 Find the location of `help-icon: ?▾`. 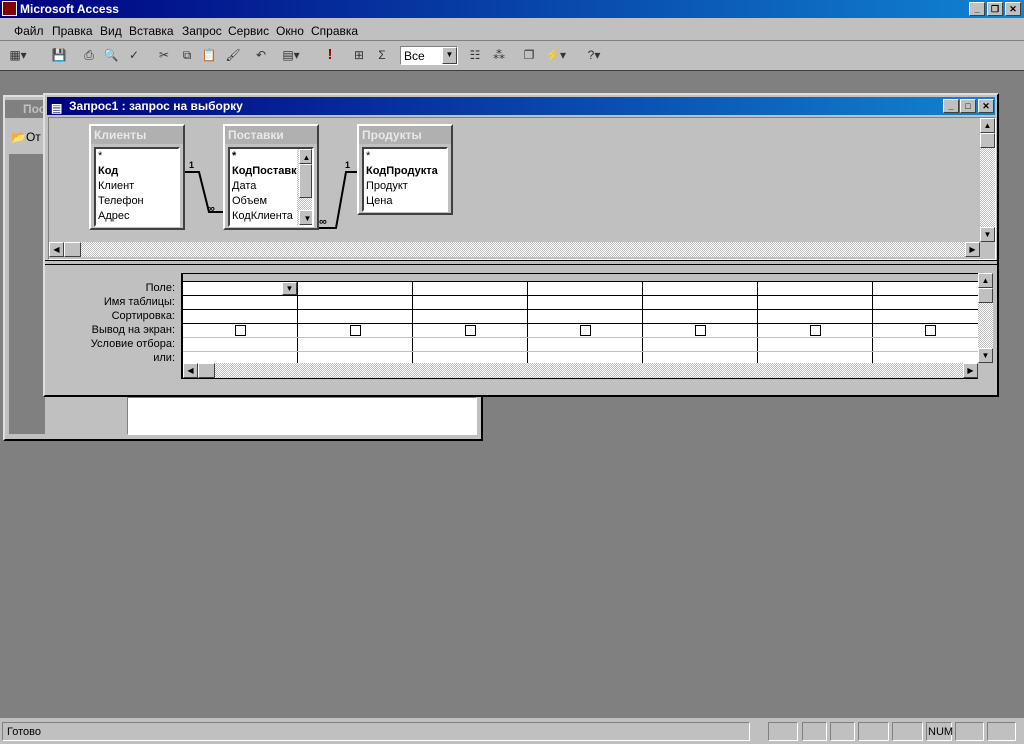

help-icon: ?▾ is located at coordinates (594, 55).